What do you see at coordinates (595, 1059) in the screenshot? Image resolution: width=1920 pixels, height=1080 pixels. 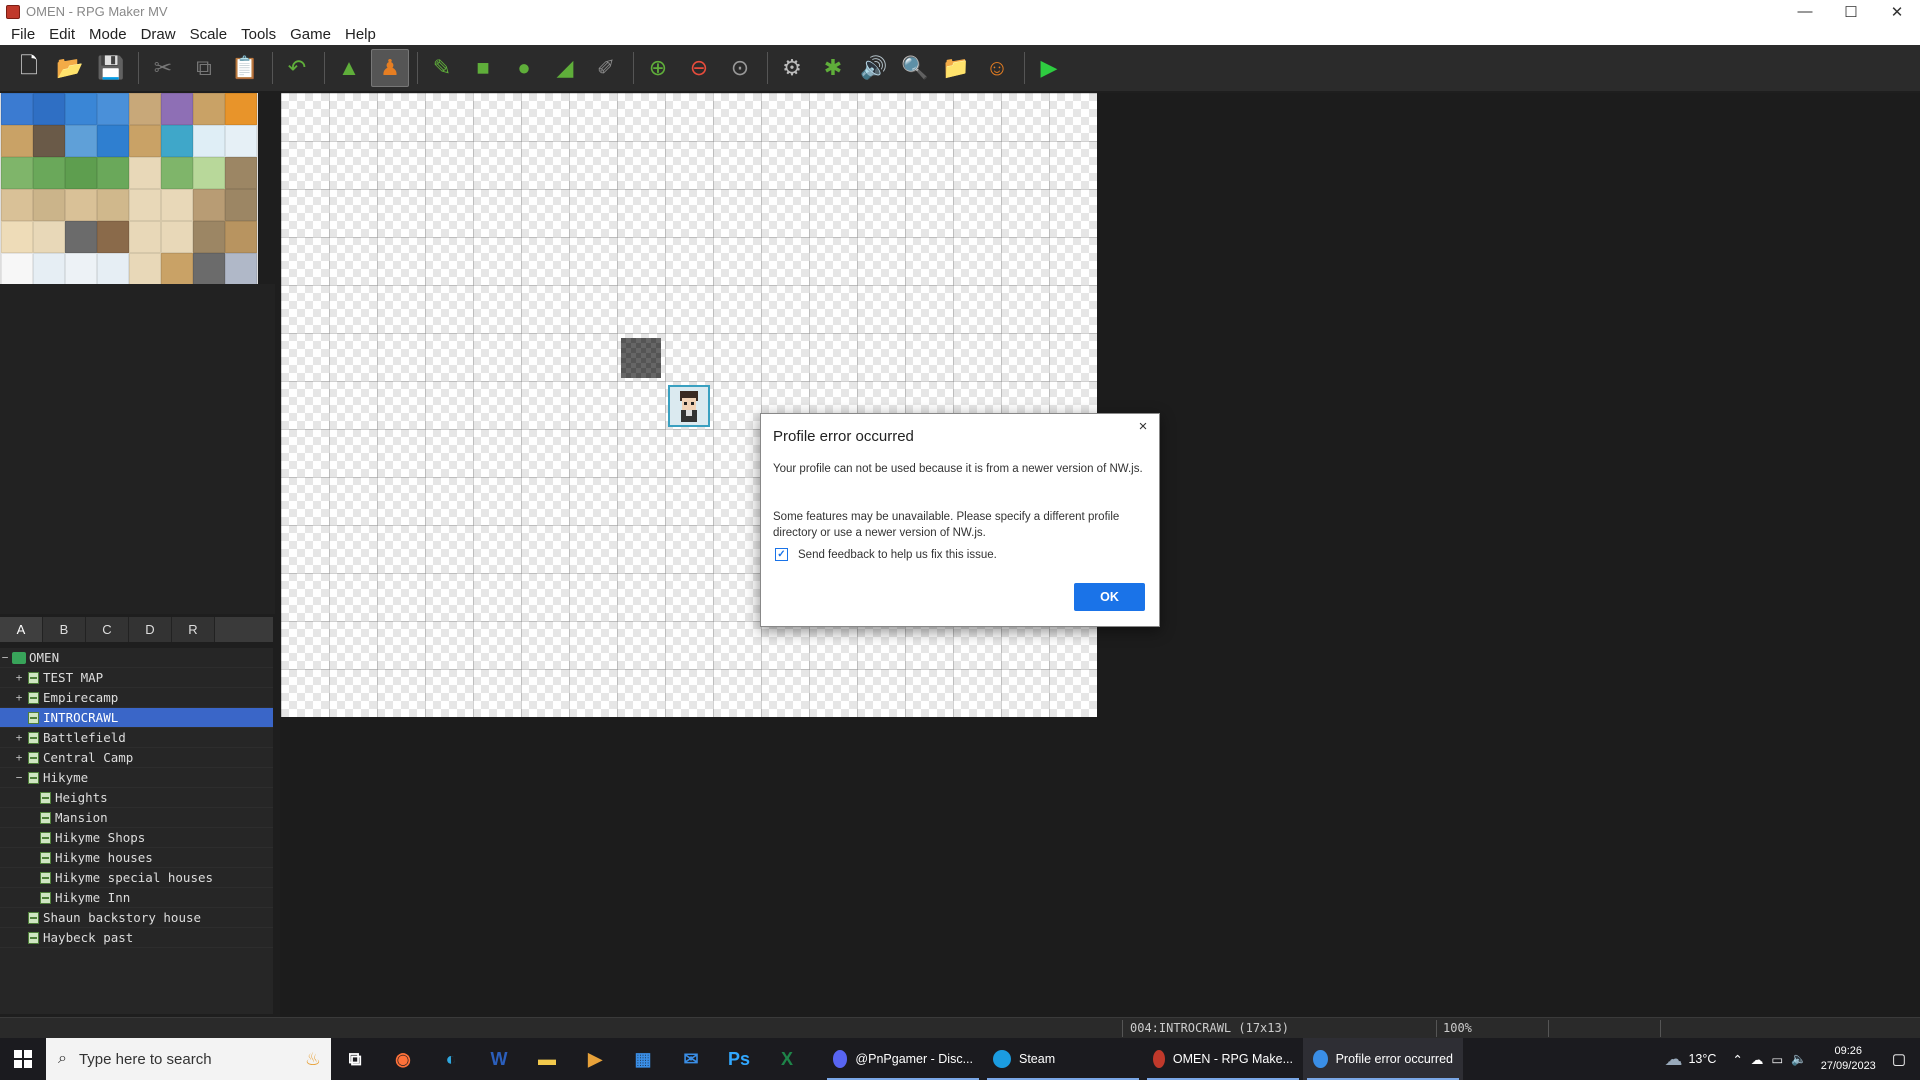 I see `media-player-button: ▶` at bounding box center [595, 1059].